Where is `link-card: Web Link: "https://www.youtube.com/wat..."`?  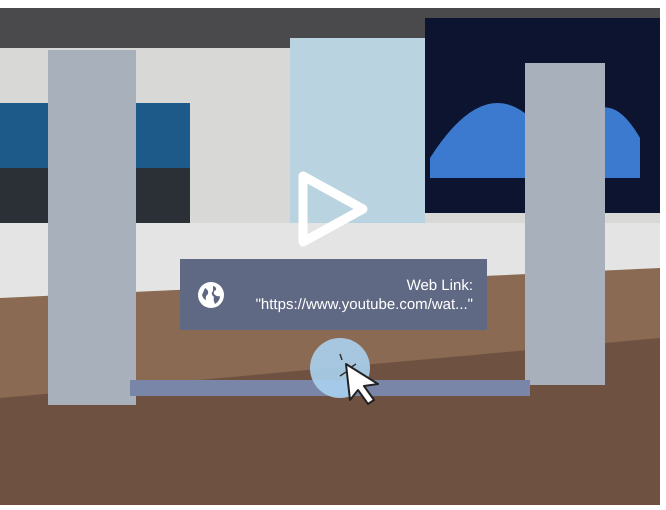 link-card: Web Link: "https://www.youtube.com/wat..." is located at coordinates (333, 294).